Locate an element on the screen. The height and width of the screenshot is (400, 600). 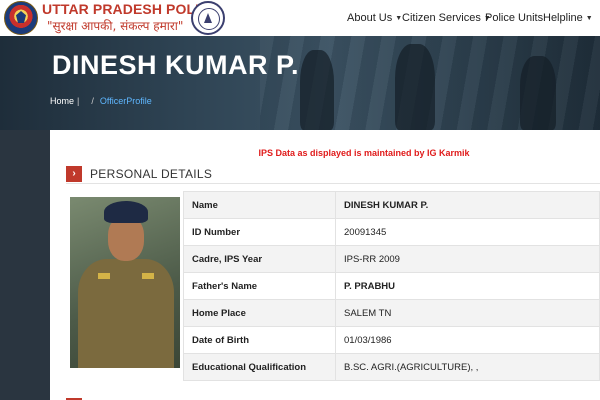
detail-value: 20091345 is located at coordinates (467, 232).